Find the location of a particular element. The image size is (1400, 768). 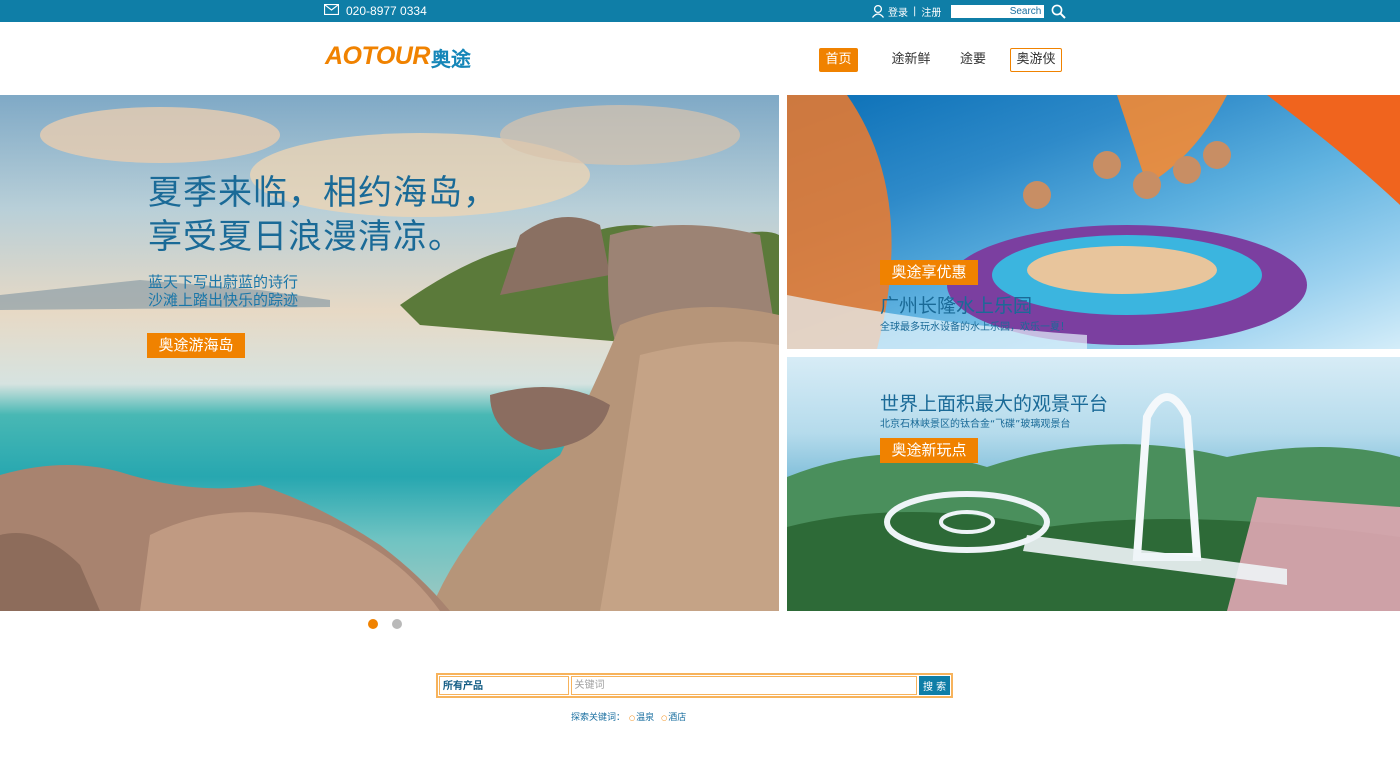

hot-keyword-hotspring: ○温泉 is located at coordinates (641, 716).